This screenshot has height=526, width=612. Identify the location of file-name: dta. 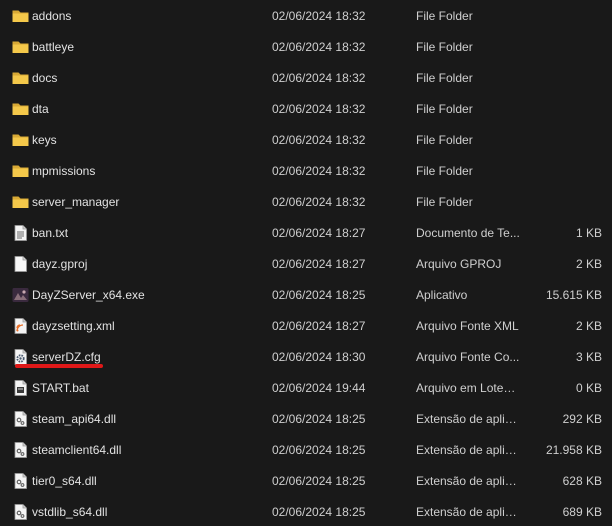
(40, 109).